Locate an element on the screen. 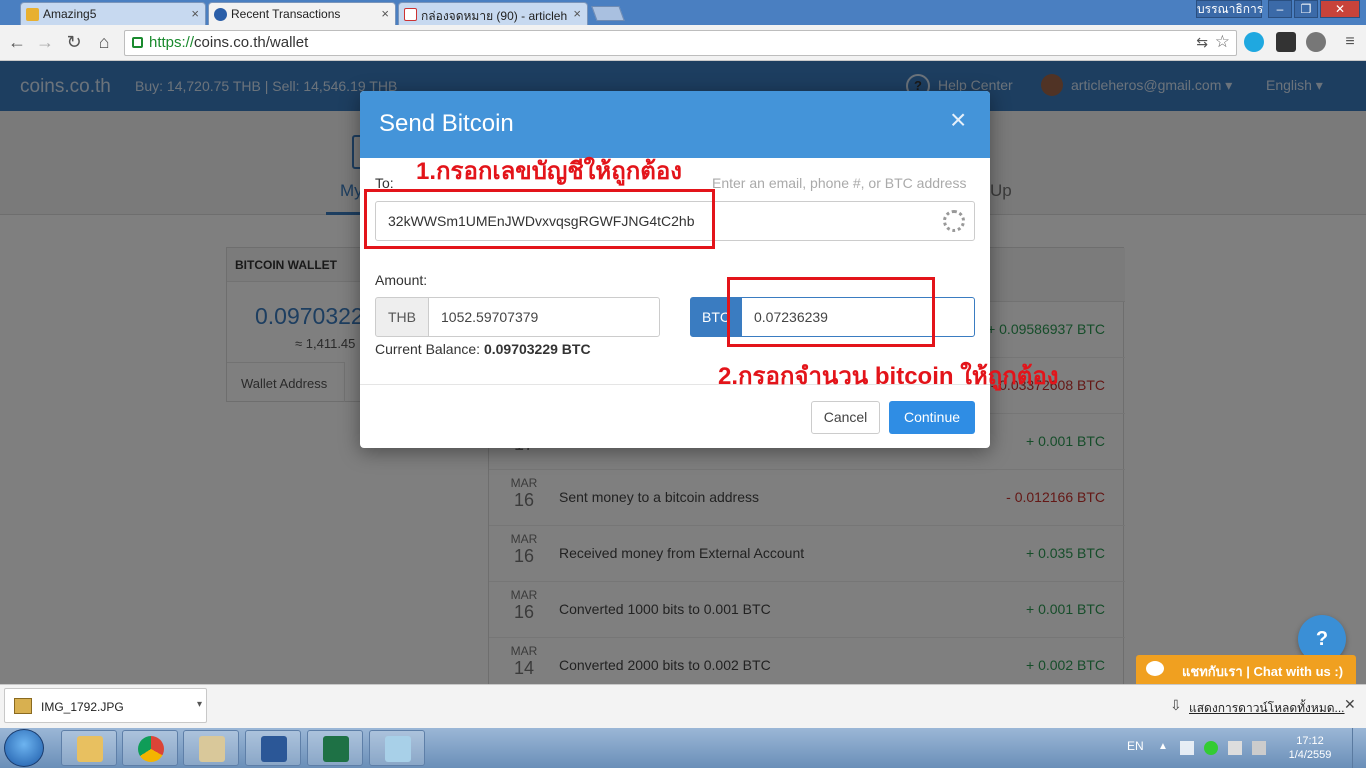 The height and width of the screenshot is (768, 1366). tray-expand-icon: ▲ is located at coordinates (1165, 748).